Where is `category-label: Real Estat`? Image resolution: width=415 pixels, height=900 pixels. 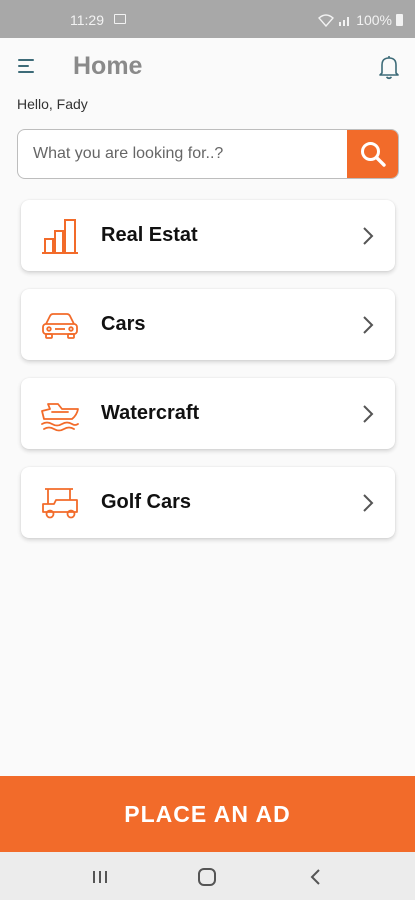
category-label: Real Estat is located at coordinates (149, 235).